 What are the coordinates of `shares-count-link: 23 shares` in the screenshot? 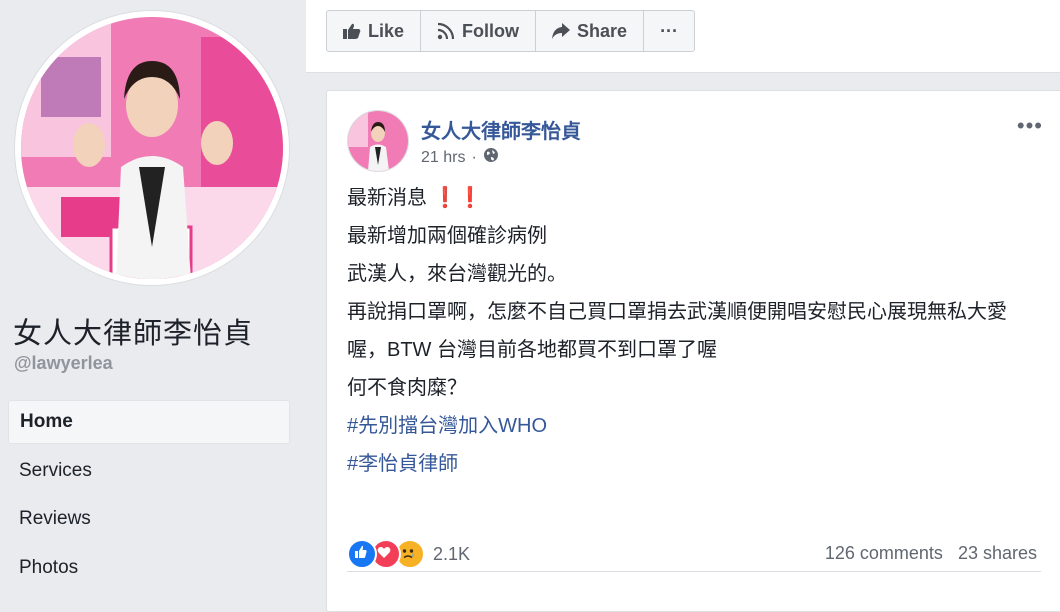 It's located at (997, 553).